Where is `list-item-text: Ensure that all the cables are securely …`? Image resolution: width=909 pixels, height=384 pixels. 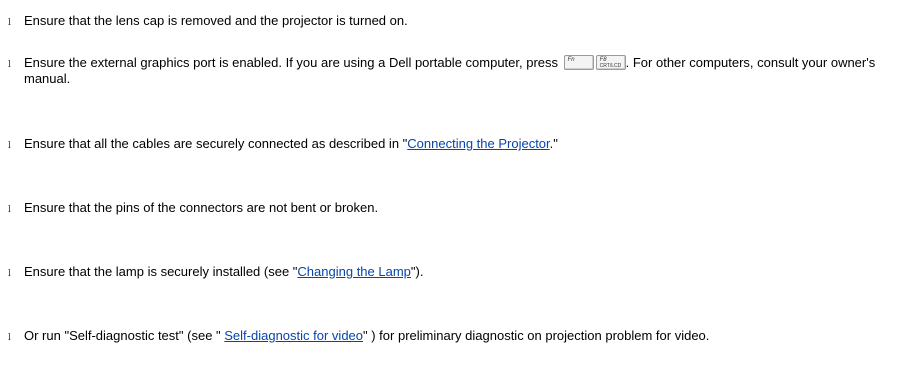 list-item-text: Ensure that all the cables are securely … is located at coordinates (291, 143).